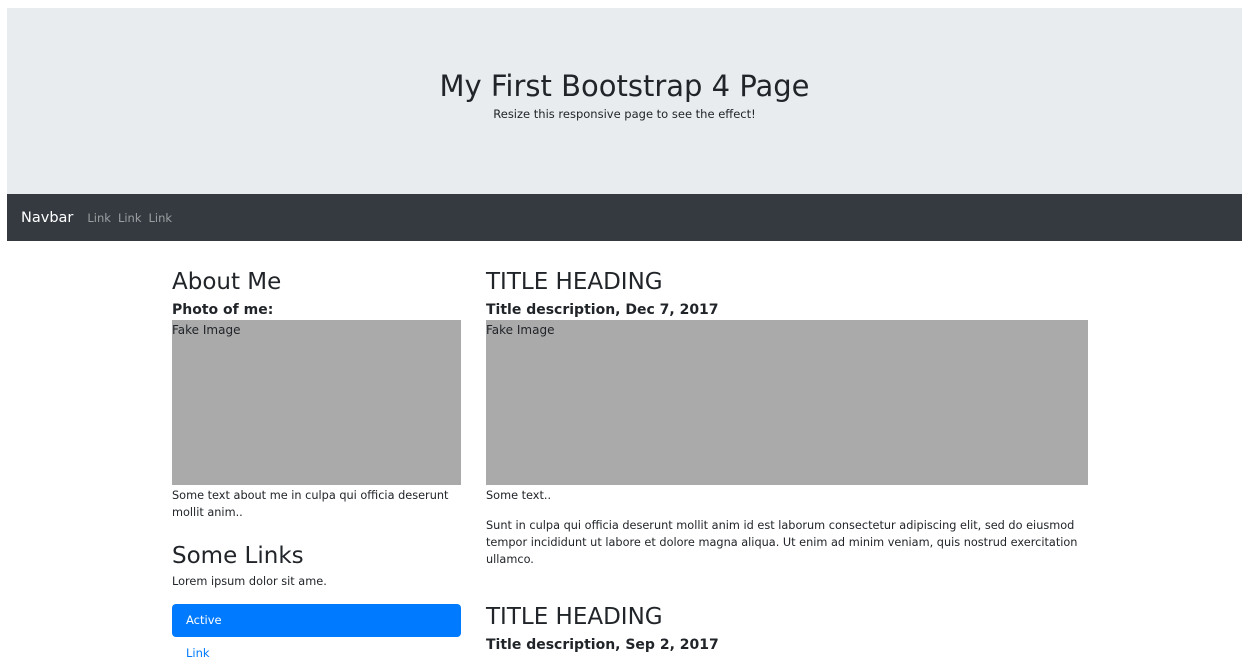  I want to click on post-image-placeholder: Fake Image, so click(787, 402).